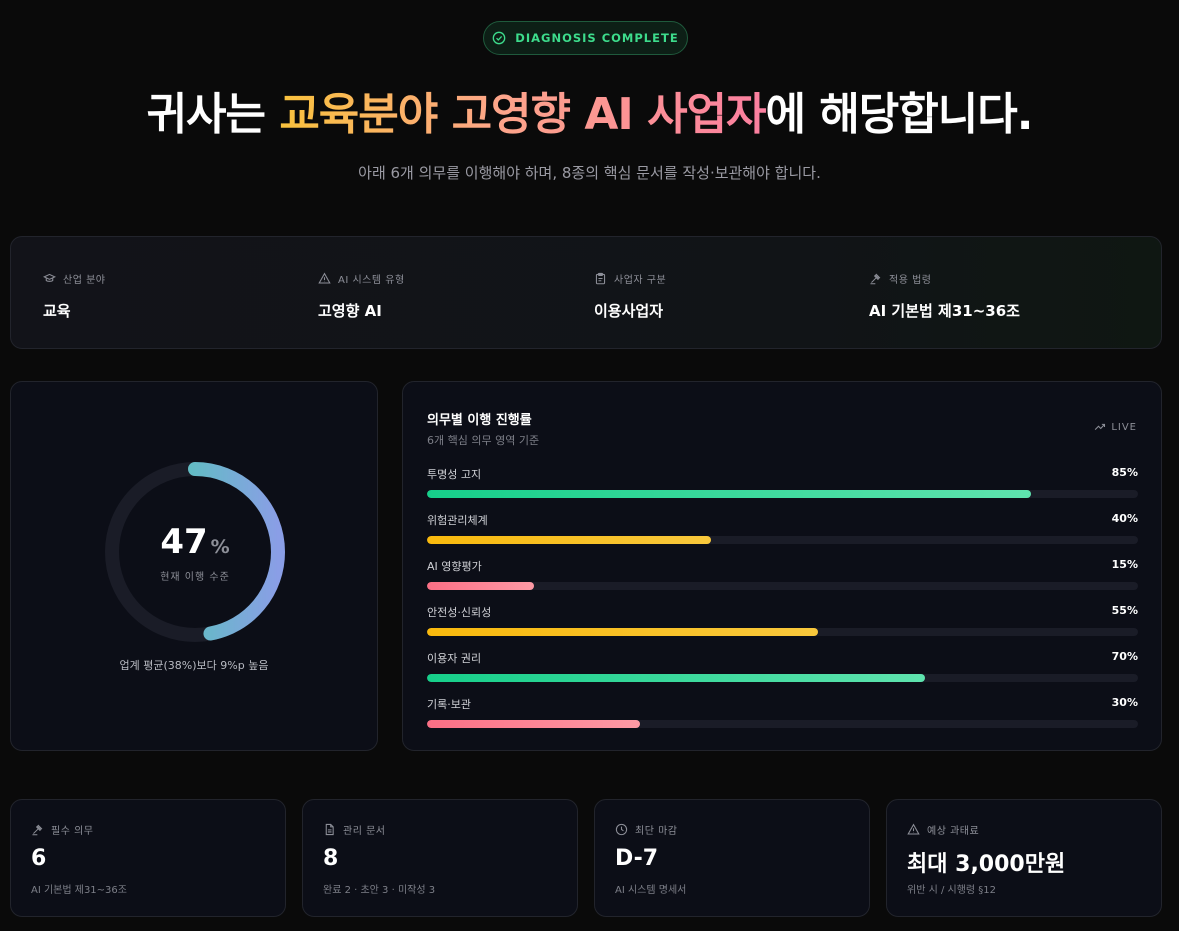 The width and height of the screenshot is (1179, 931). What do you see at coordinates (195, 577) in the screenshot?
I see `gauge-caption: 현재 이행 수준` at bounding box center [195, 577].